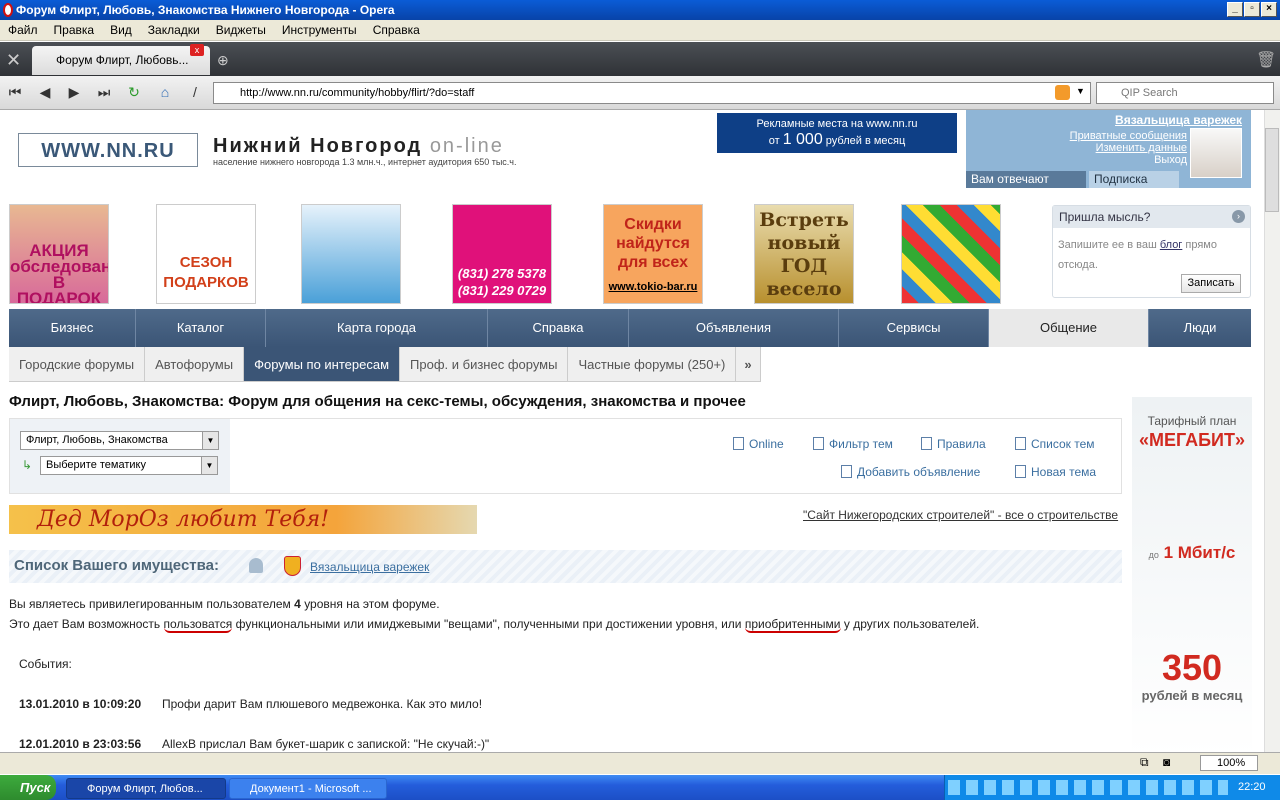 The width and height of the screenshot is (1280, 800). I want to click on subnav-private-forums: Частные форумы (250+), so click(652, 364).